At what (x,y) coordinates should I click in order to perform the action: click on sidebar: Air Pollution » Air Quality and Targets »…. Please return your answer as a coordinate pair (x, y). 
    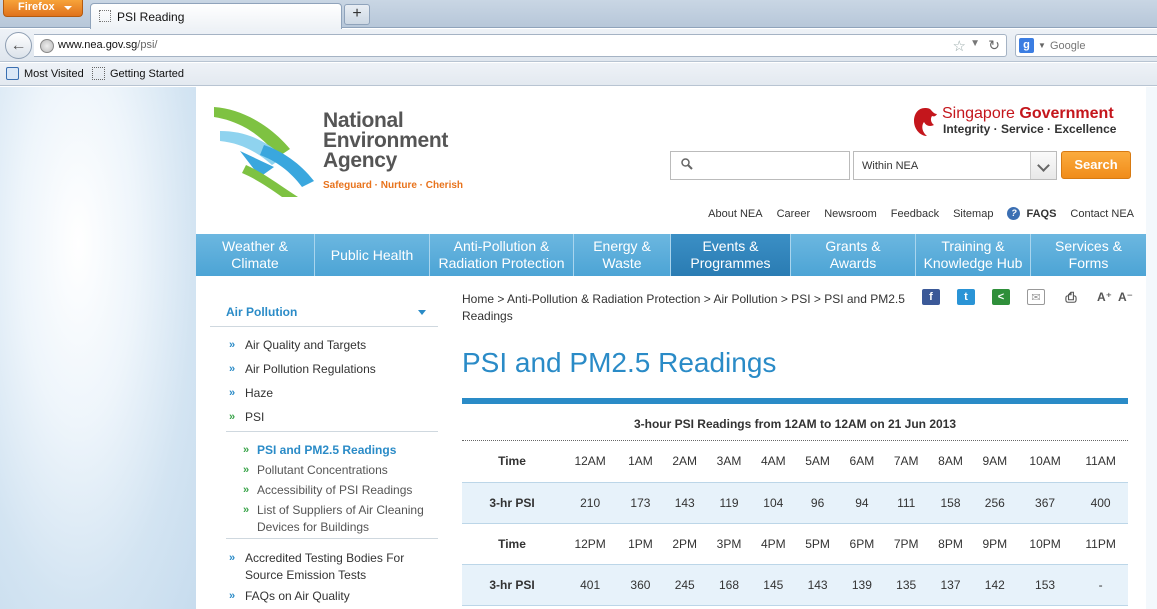
    Looking at the image, I should click on (324, 451).